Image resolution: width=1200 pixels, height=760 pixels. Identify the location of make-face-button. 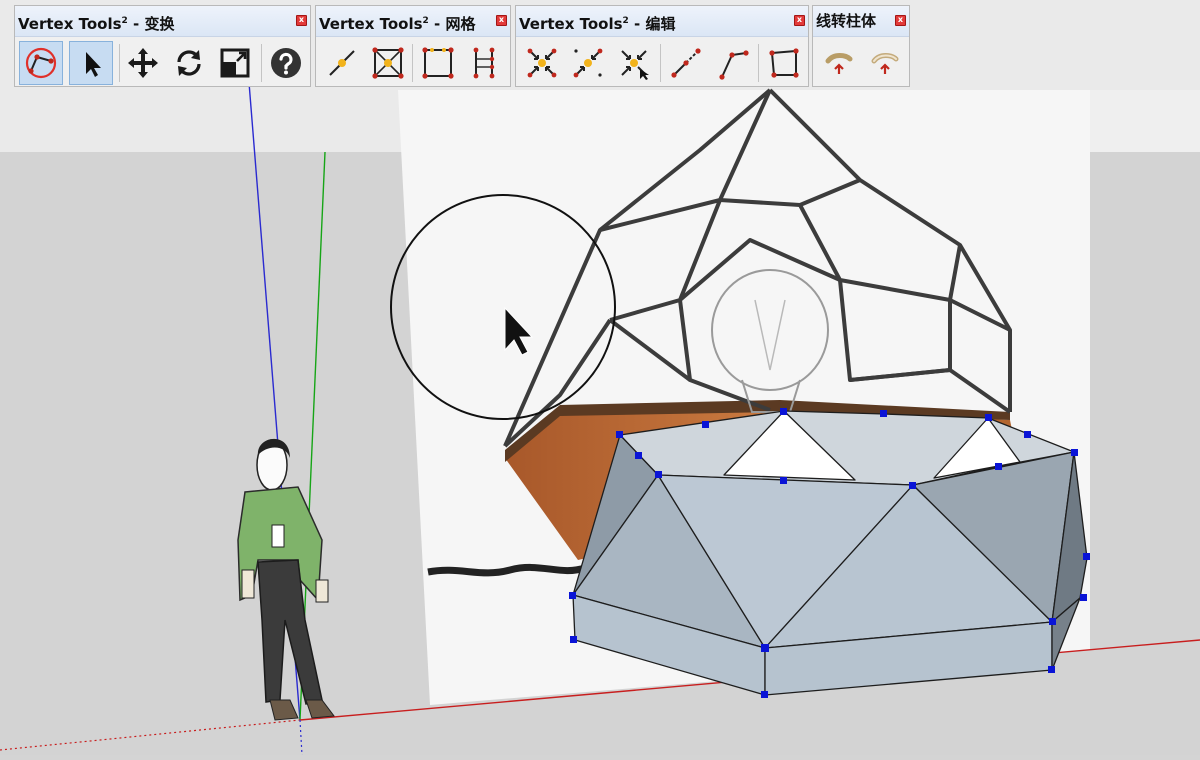
(784, 63).